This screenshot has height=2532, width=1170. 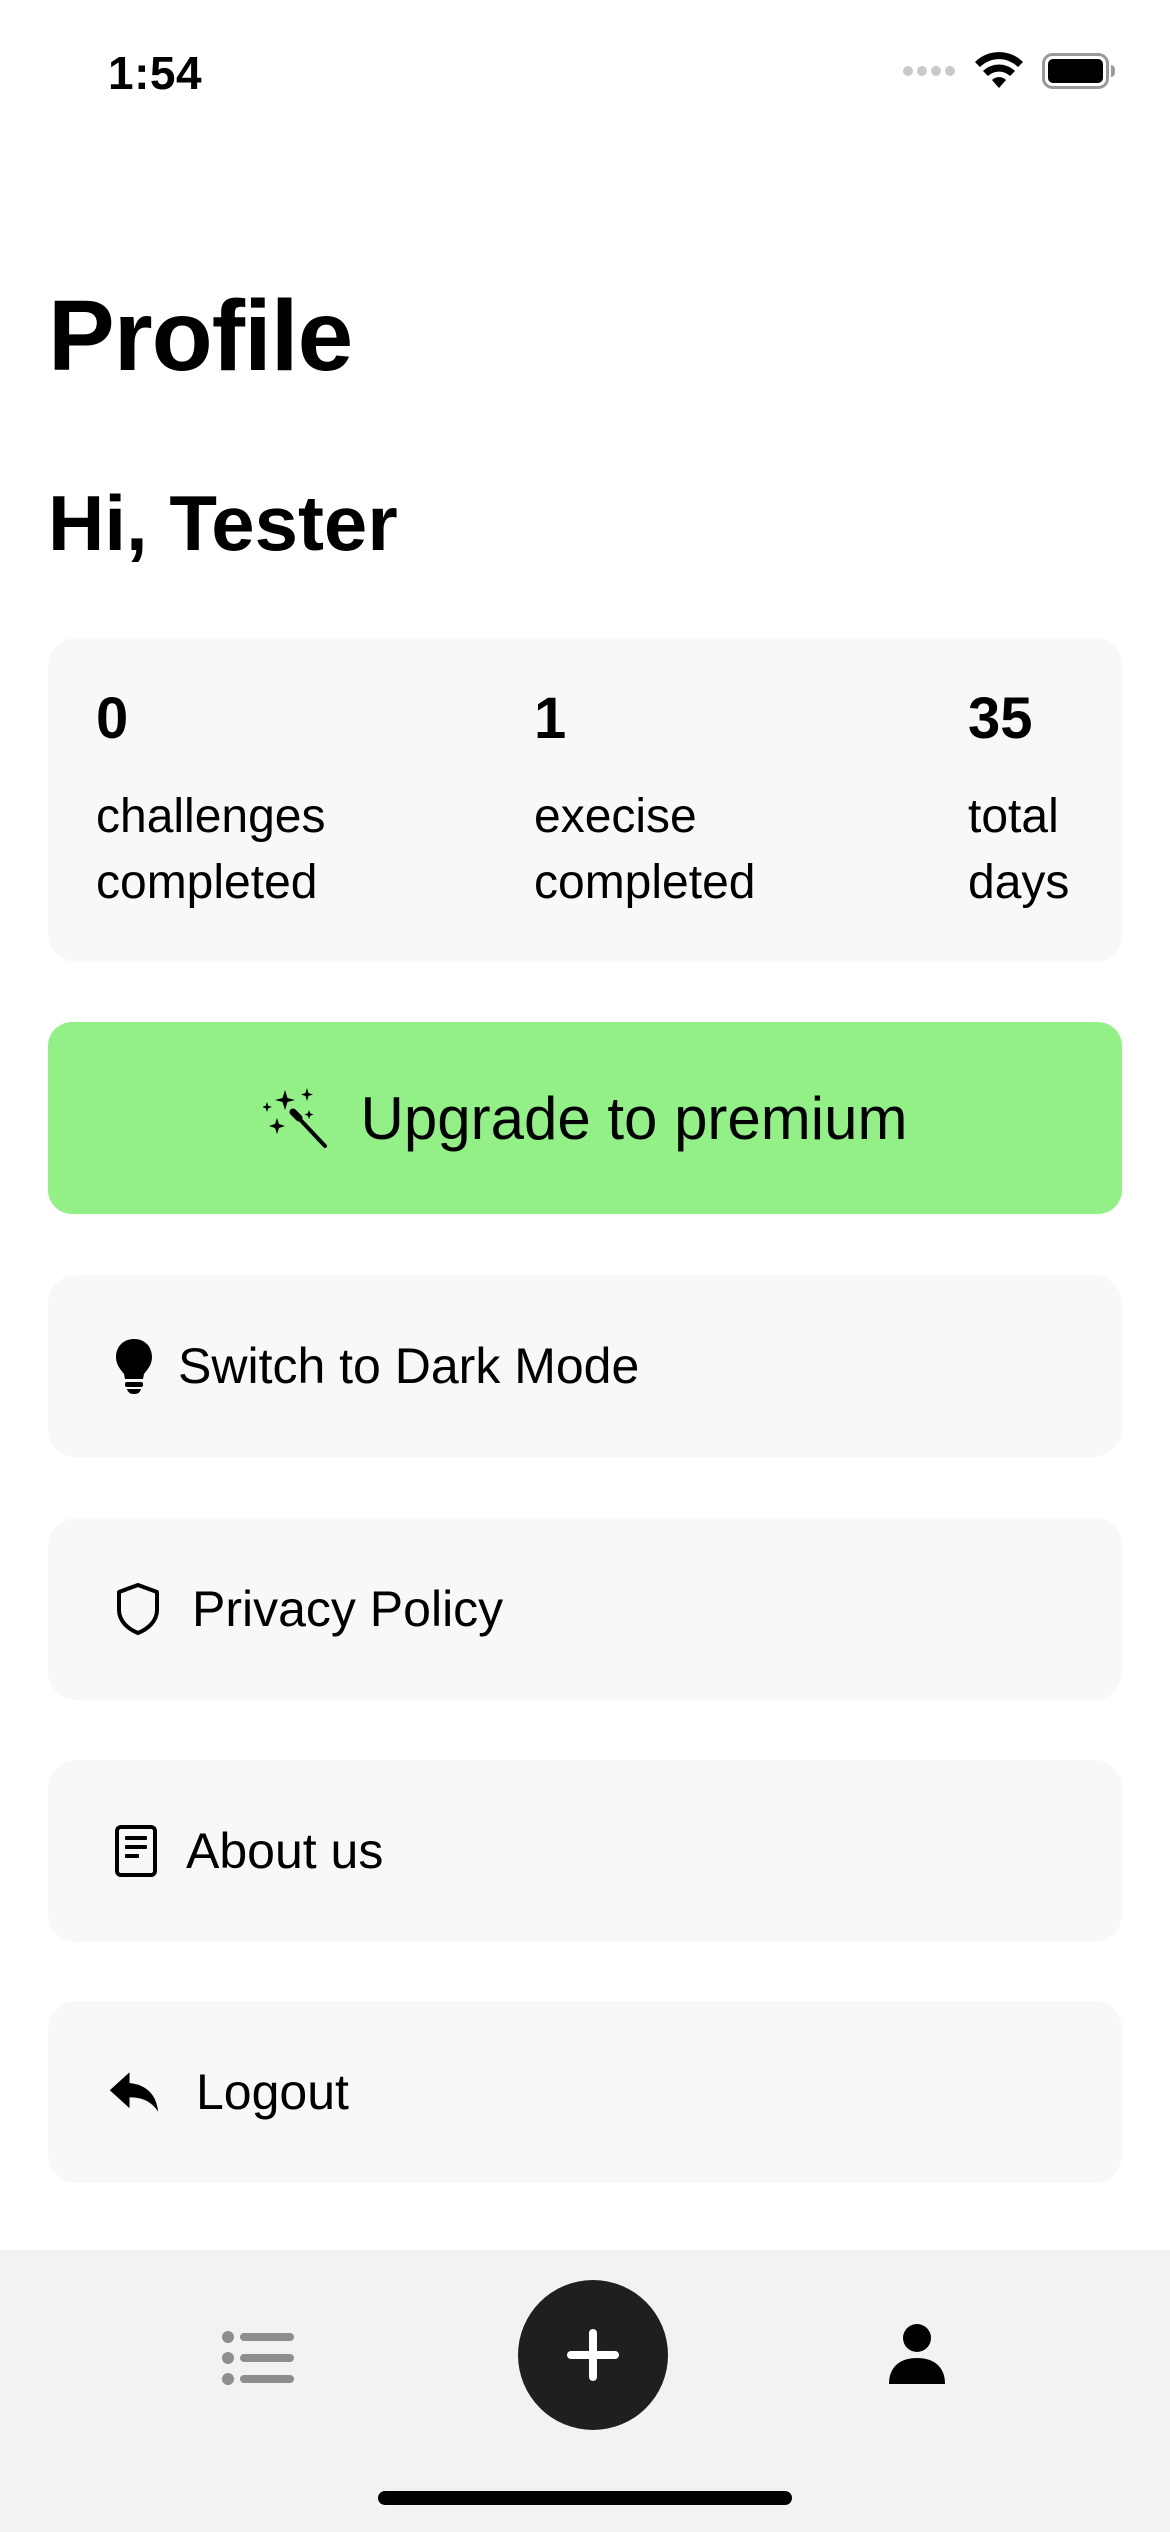 I want to click on logout-label: Logout, so click(x=272, y=2092).